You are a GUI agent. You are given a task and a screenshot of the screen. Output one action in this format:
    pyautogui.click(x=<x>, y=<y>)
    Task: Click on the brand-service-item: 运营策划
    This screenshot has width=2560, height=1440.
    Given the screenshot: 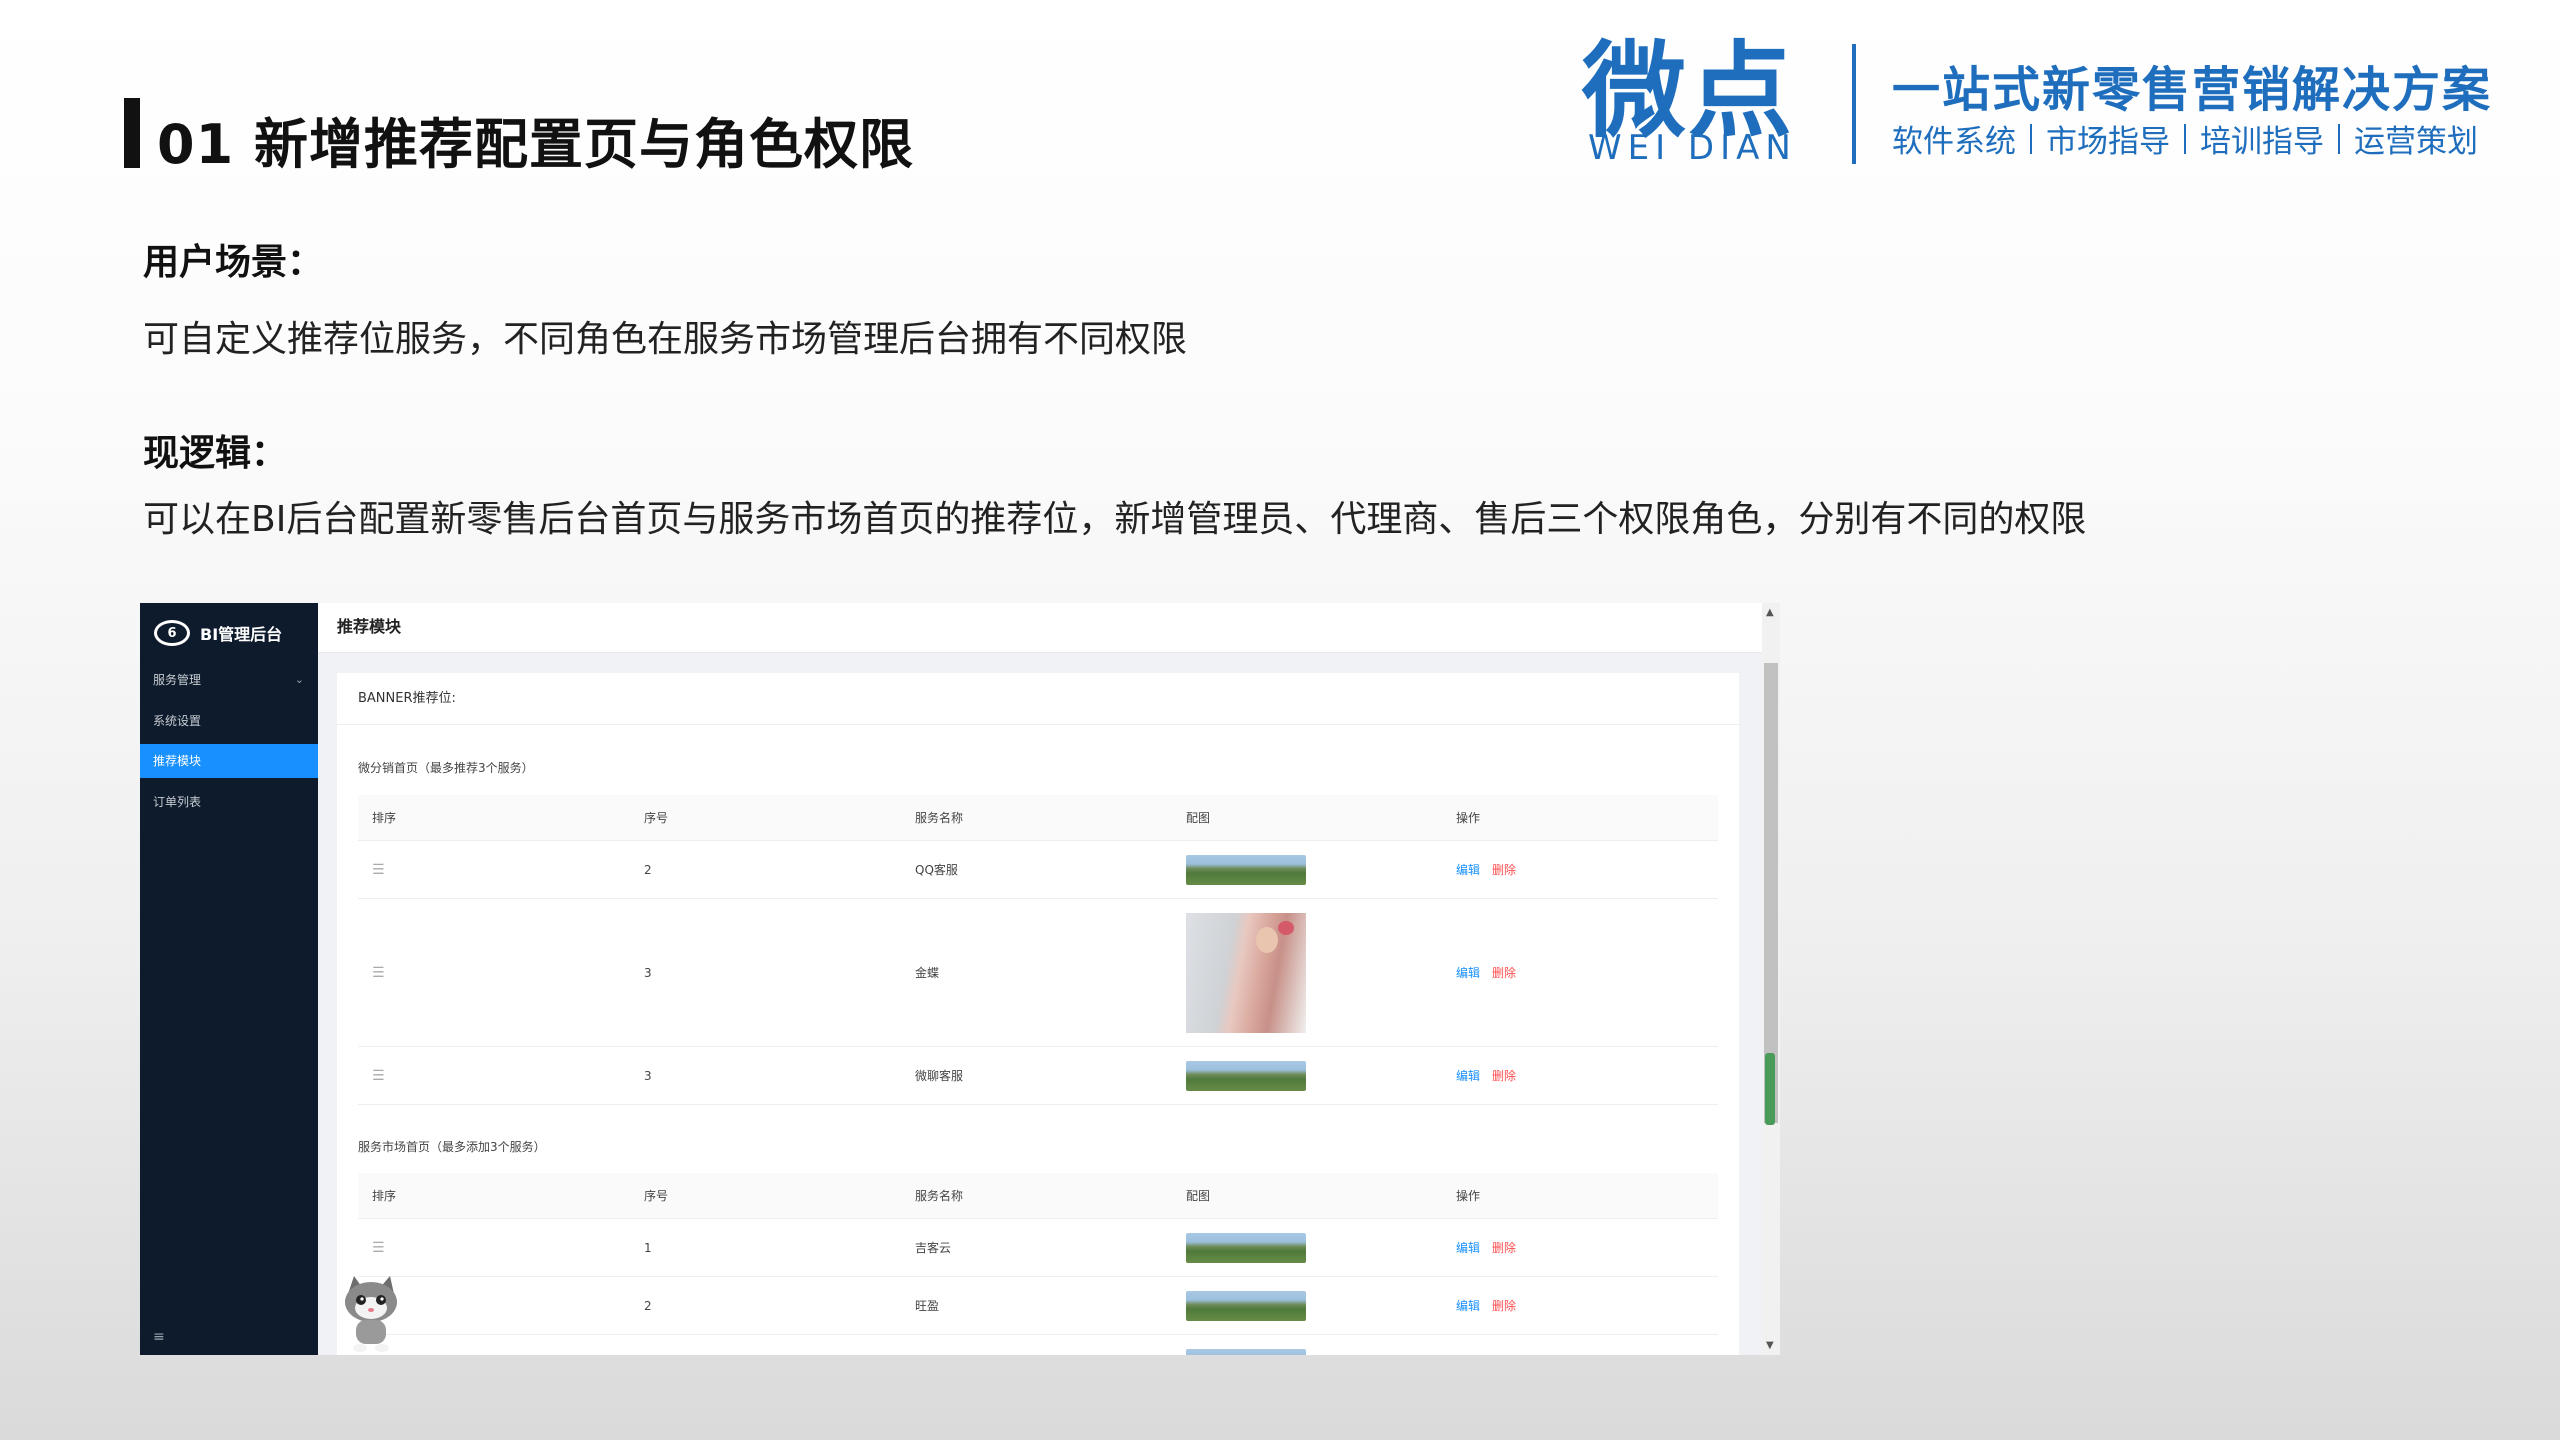 What is the action you would take?
    pyautogui.click(x=2416, y=142)
    